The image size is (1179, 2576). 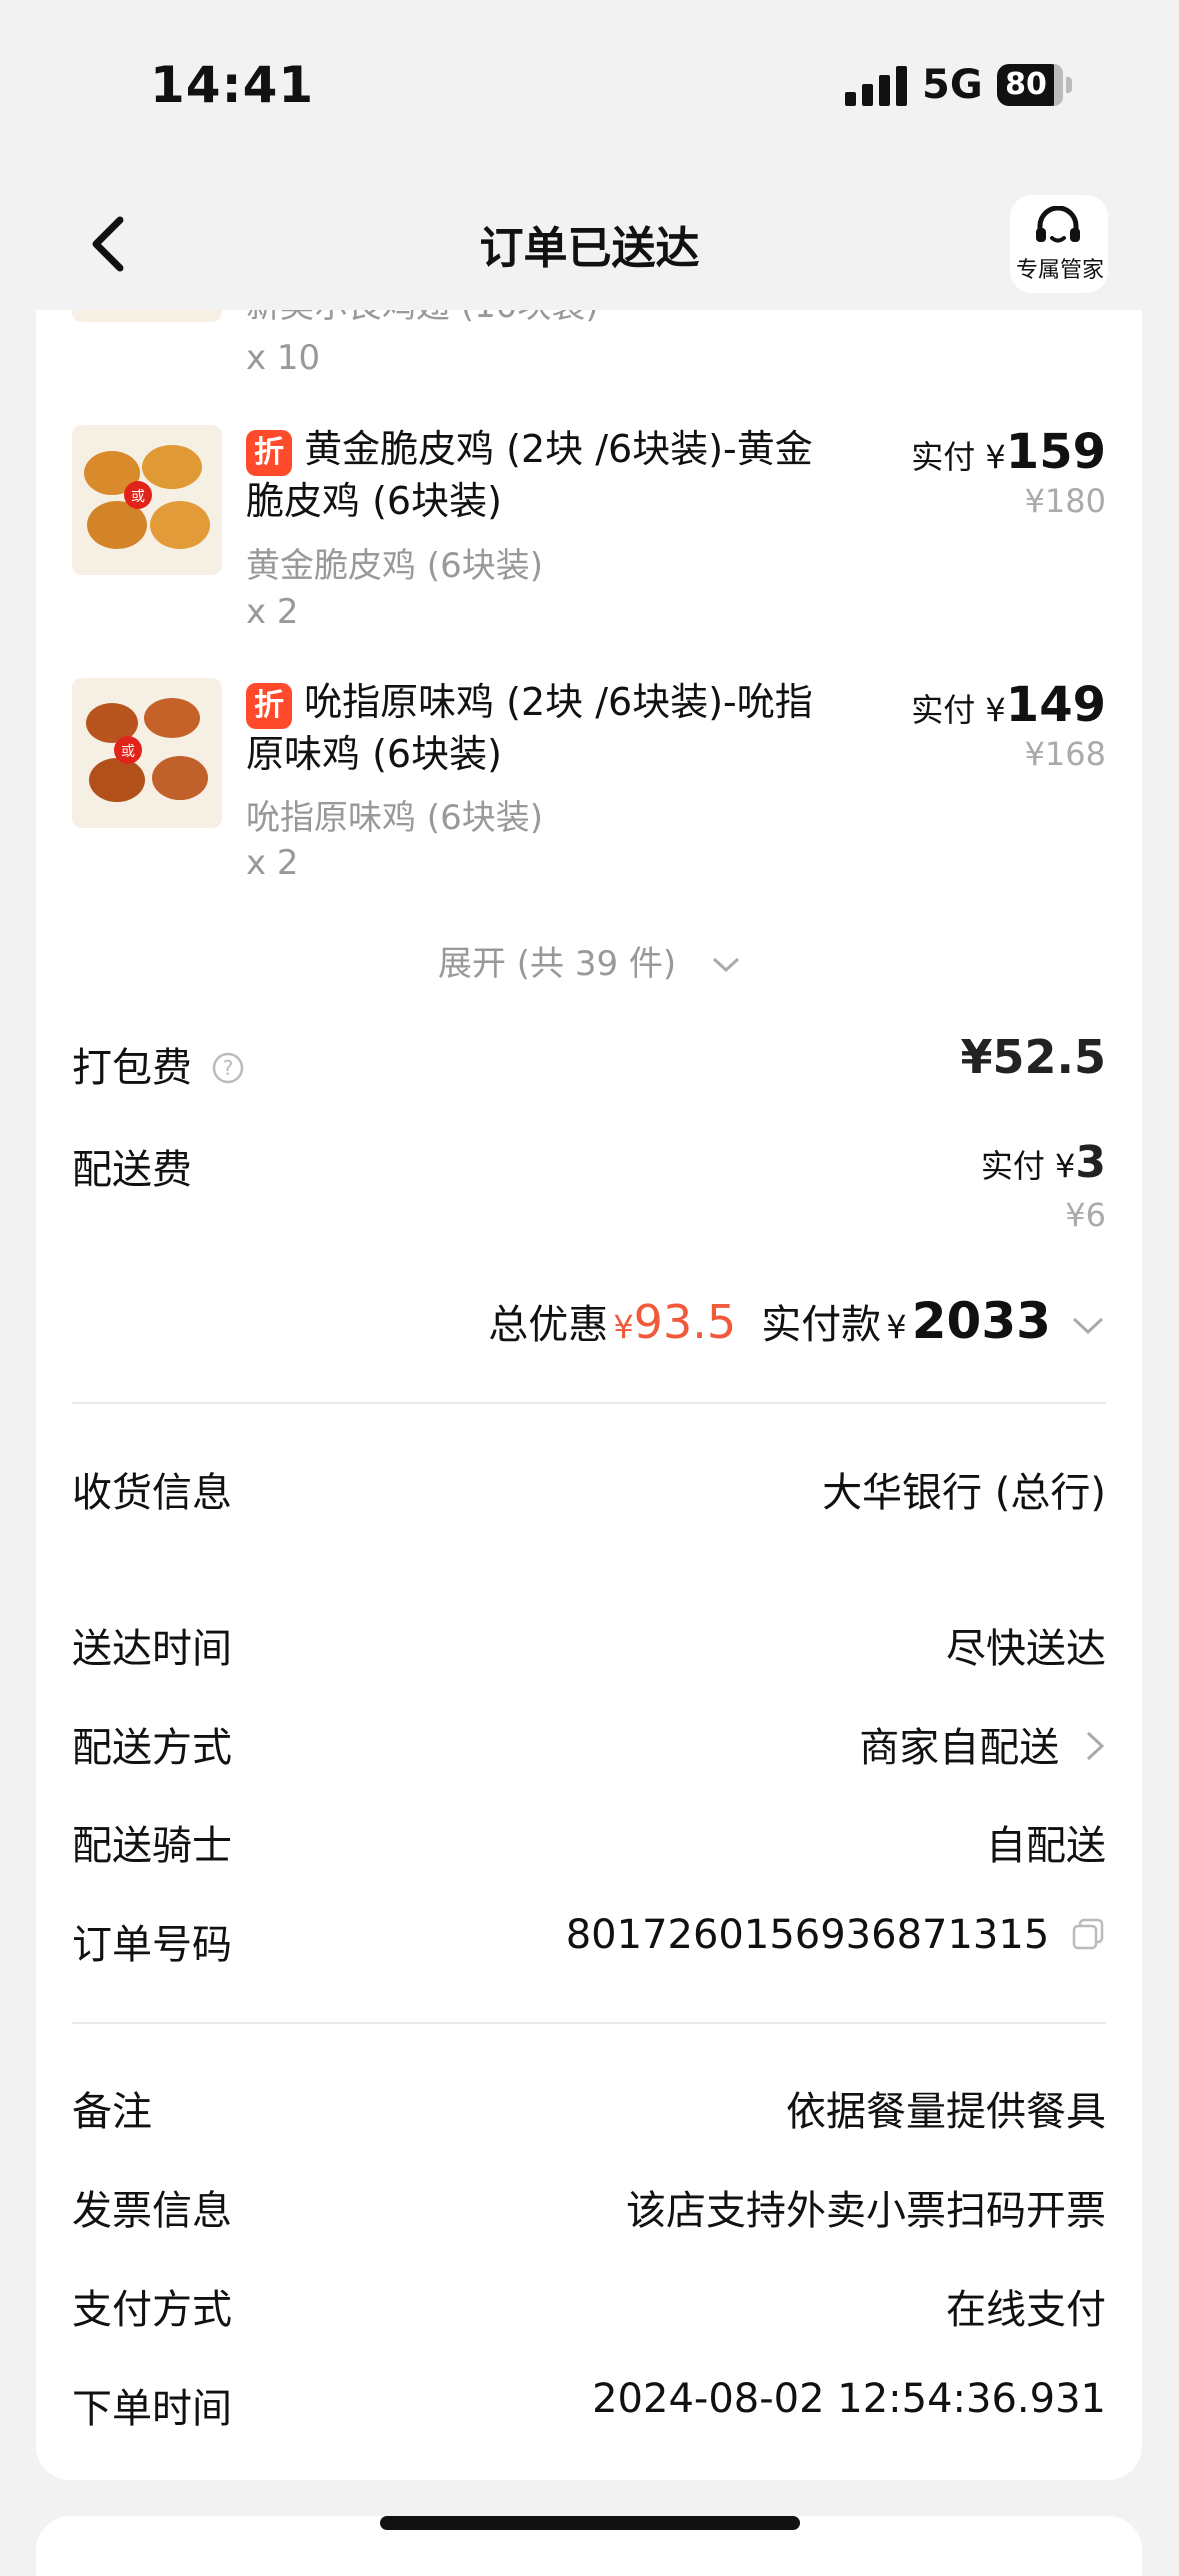 What do you see at coordinates (1059, 270) in the screenshot?
I see `service-label: 专属管家` at bounding box center [1059, 270].